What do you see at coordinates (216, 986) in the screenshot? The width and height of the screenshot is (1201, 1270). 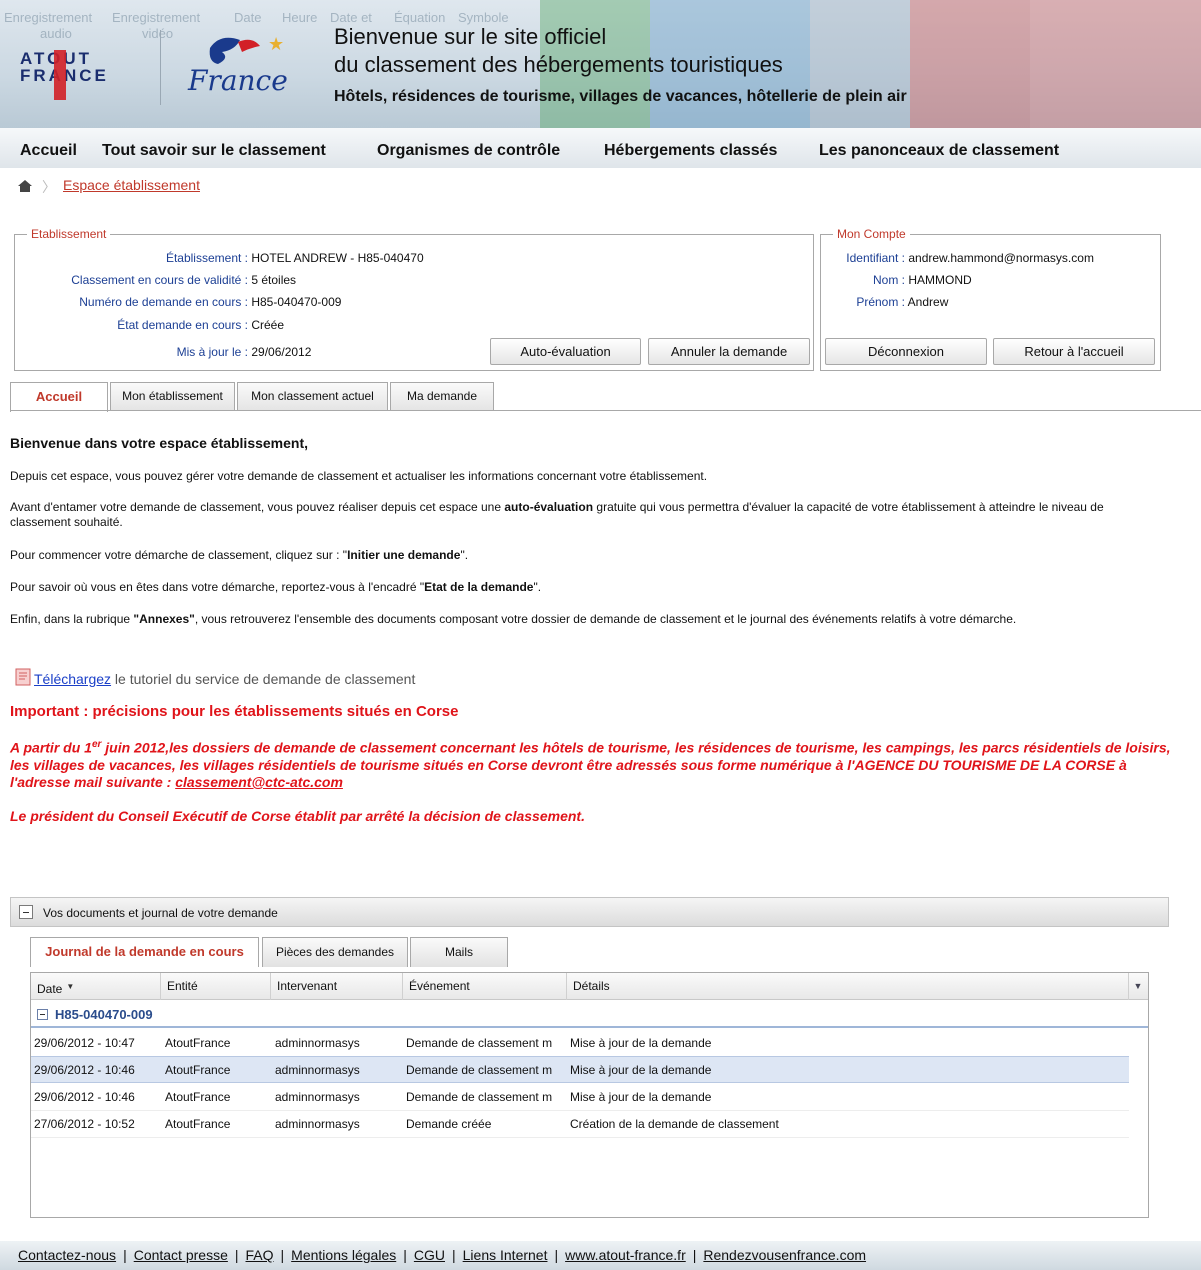 I see `column-header-entite: Entité` at bounding box center [216, 986].